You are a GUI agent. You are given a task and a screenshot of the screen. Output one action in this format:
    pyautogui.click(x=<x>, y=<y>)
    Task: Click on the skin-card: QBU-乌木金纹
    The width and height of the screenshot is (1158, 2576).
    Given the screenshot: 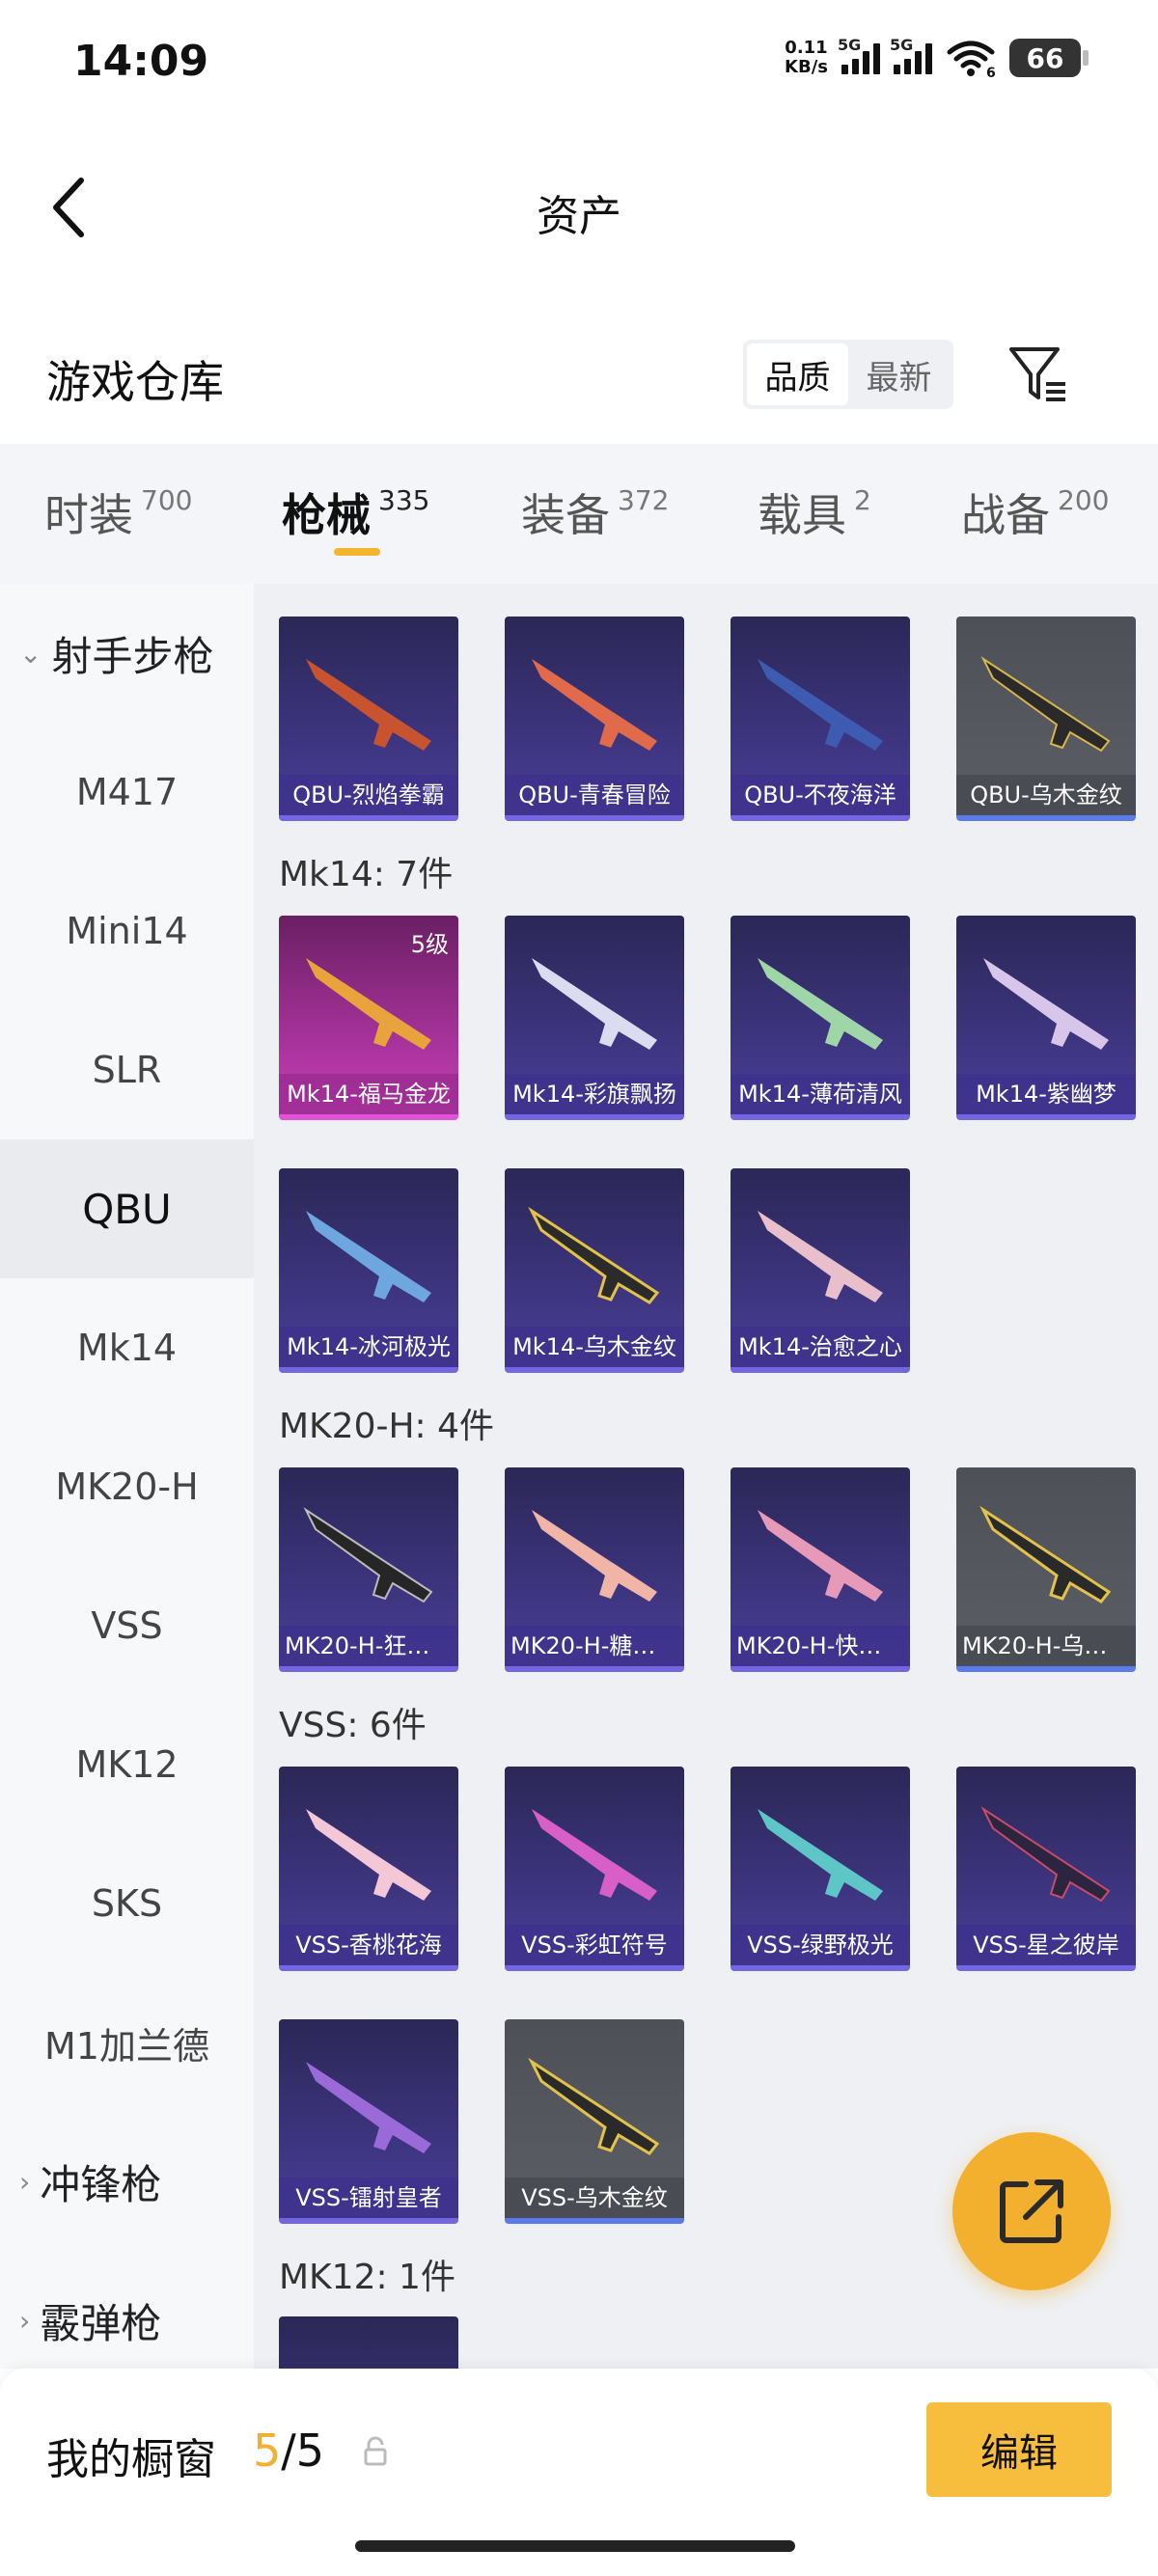 What is the action you would take?
    pyautogui.click(x=1046, y=719)
    